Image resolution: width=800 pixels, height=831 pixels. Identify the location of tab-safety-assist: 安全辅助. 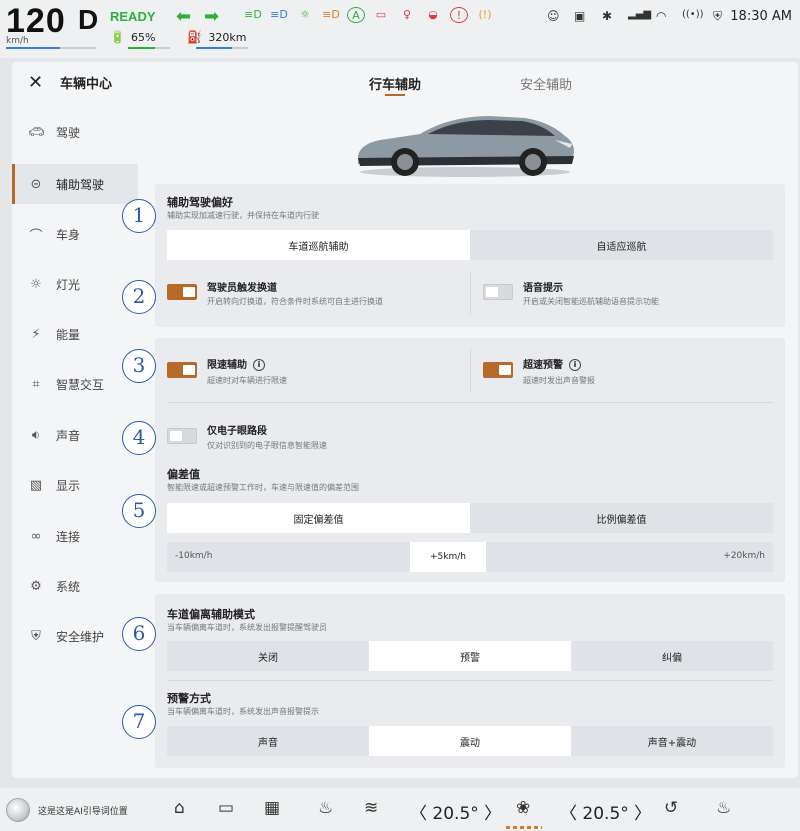
(546, 83).